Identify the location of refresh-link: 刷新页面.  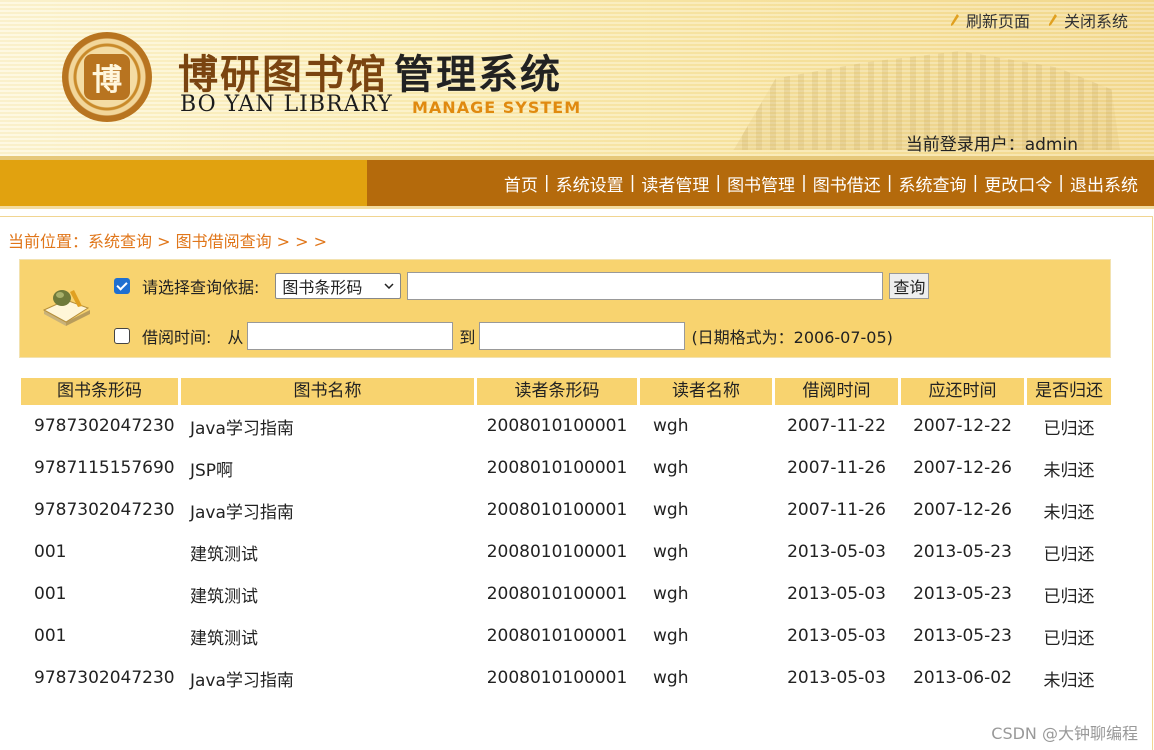
(990, 20).